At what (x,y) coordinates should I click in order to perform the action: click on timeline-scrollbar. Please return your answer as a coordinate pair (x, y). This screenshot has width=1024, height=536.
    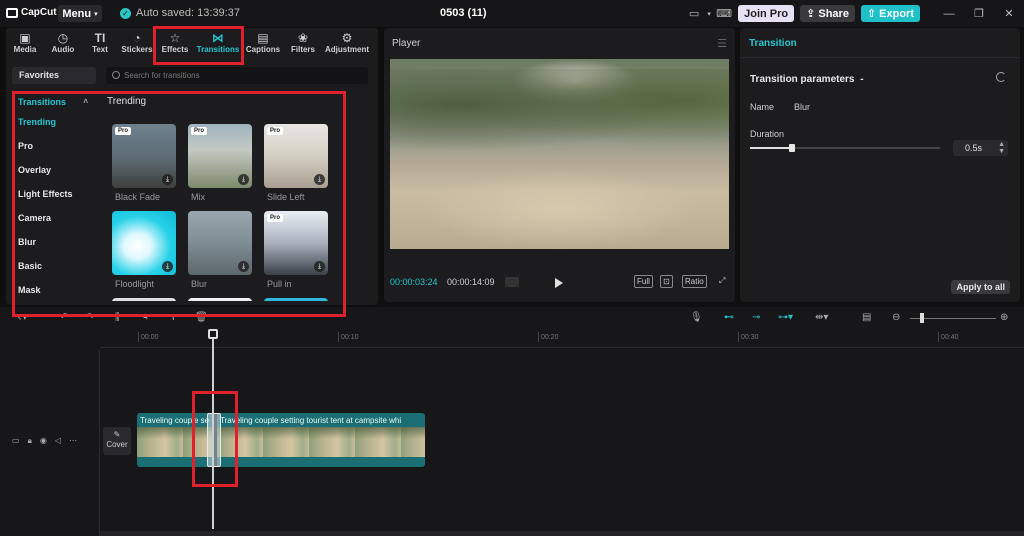
    Looking at the image, I should click on (562, 533).